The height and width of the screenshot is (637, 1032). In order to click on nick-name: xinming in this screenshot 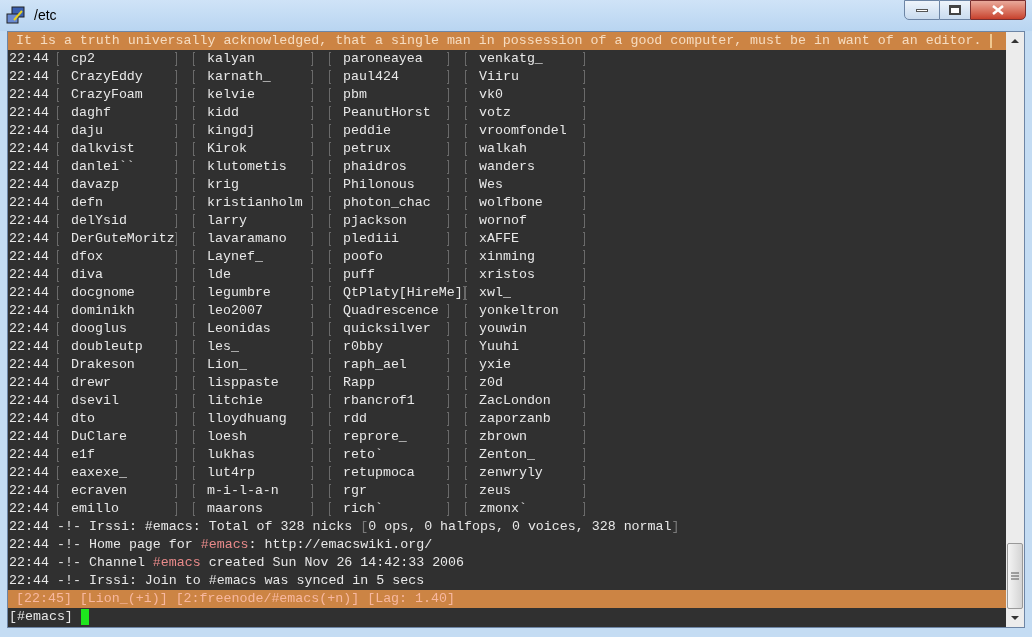, I will do `click(507, 257)`.